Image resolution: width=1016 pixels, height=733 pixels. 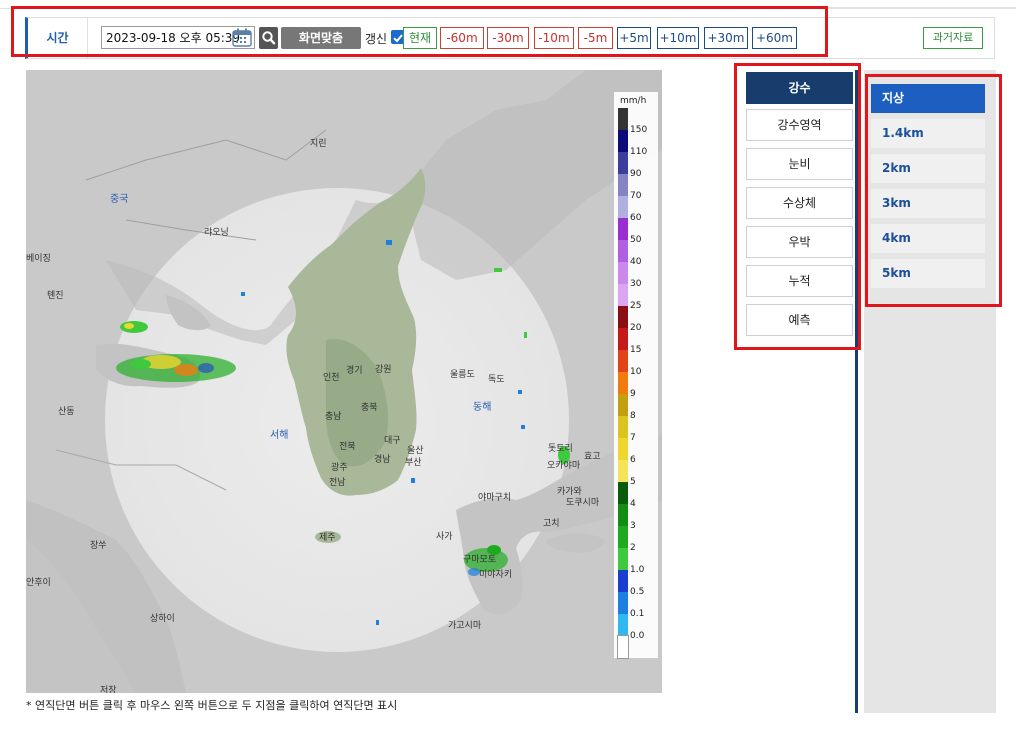 What do you see at coordinates (480, 560) in the screenshot?
I see `place-label-kumamoto: 구마모토` at bounding box center [480, 560].